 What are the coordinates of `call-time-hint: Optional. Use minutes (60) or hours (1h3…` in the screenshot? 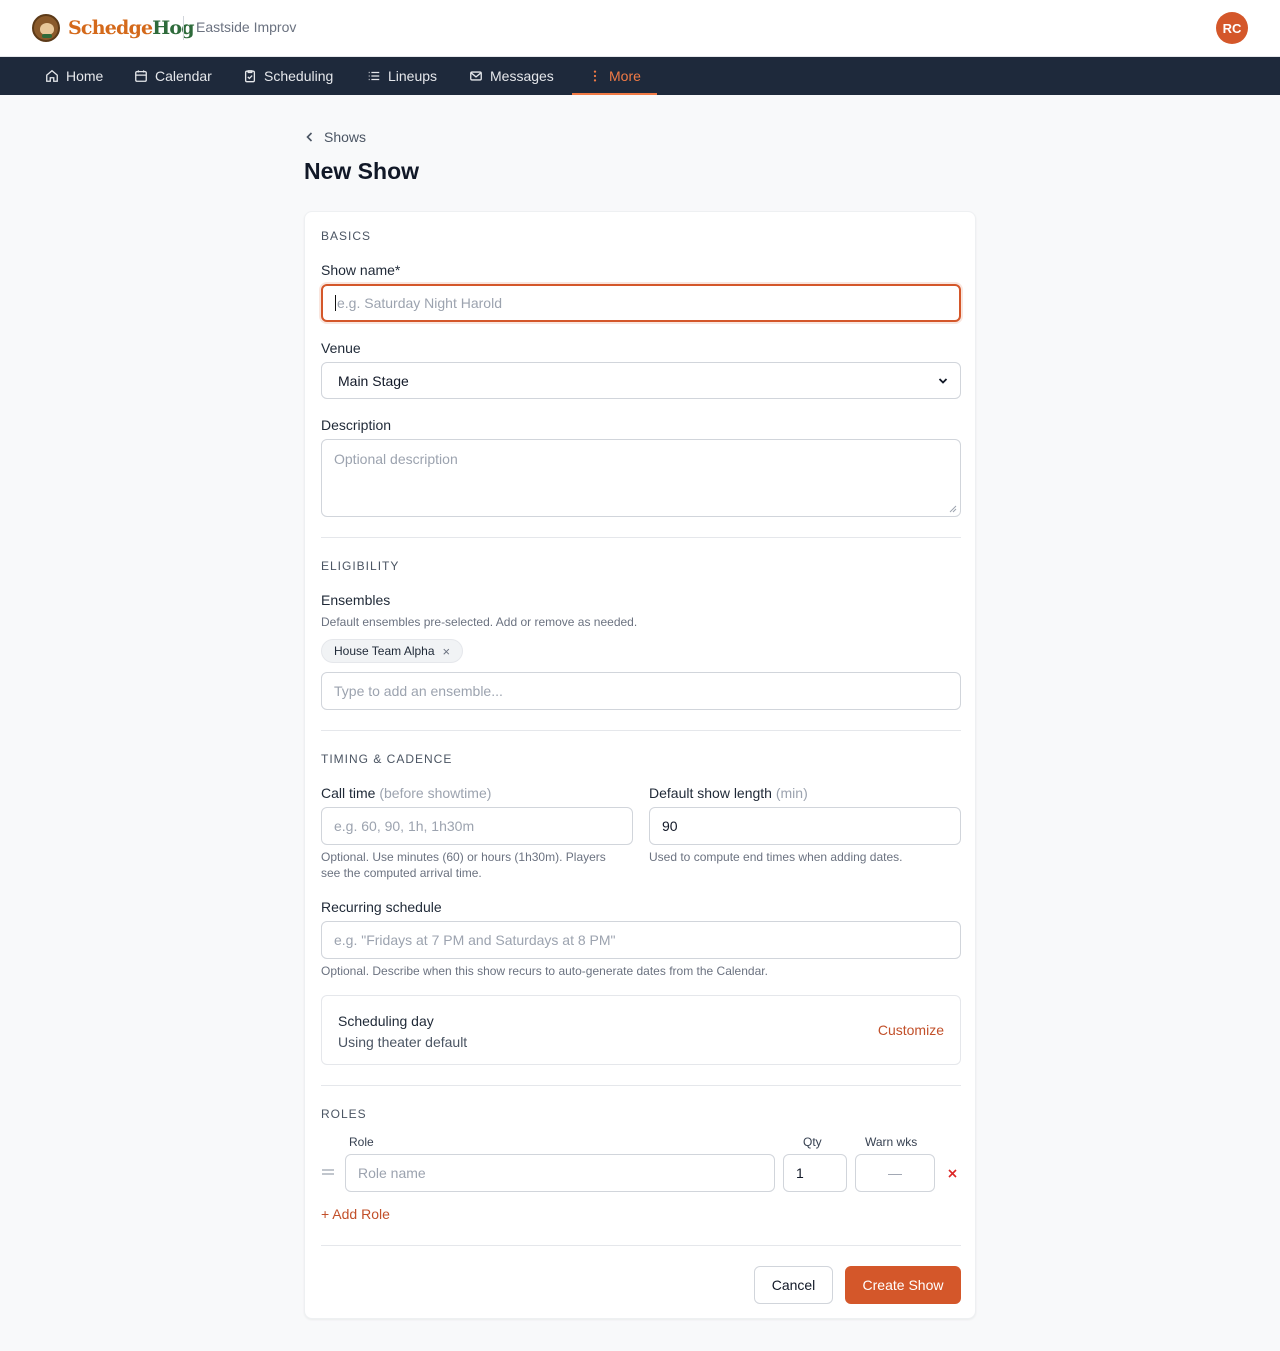 It's located at (463, 865).